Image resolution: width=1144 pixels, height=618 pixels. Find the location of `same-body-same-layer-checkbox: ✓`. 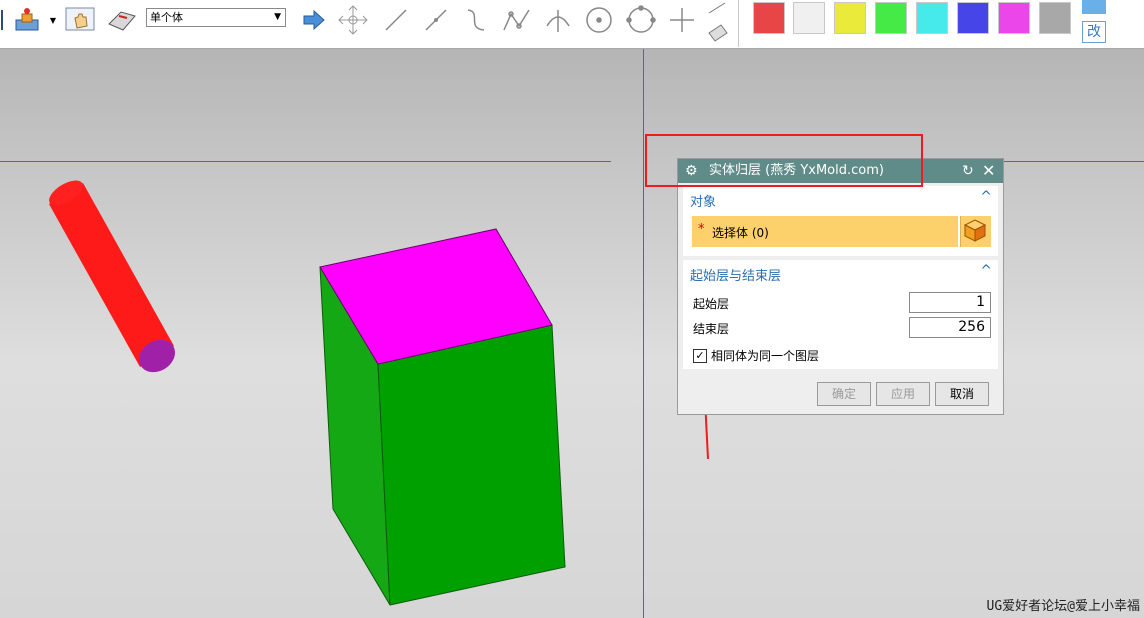

same-body-same-layer-checkbox: ✓ is located at coordinates (700, 356).